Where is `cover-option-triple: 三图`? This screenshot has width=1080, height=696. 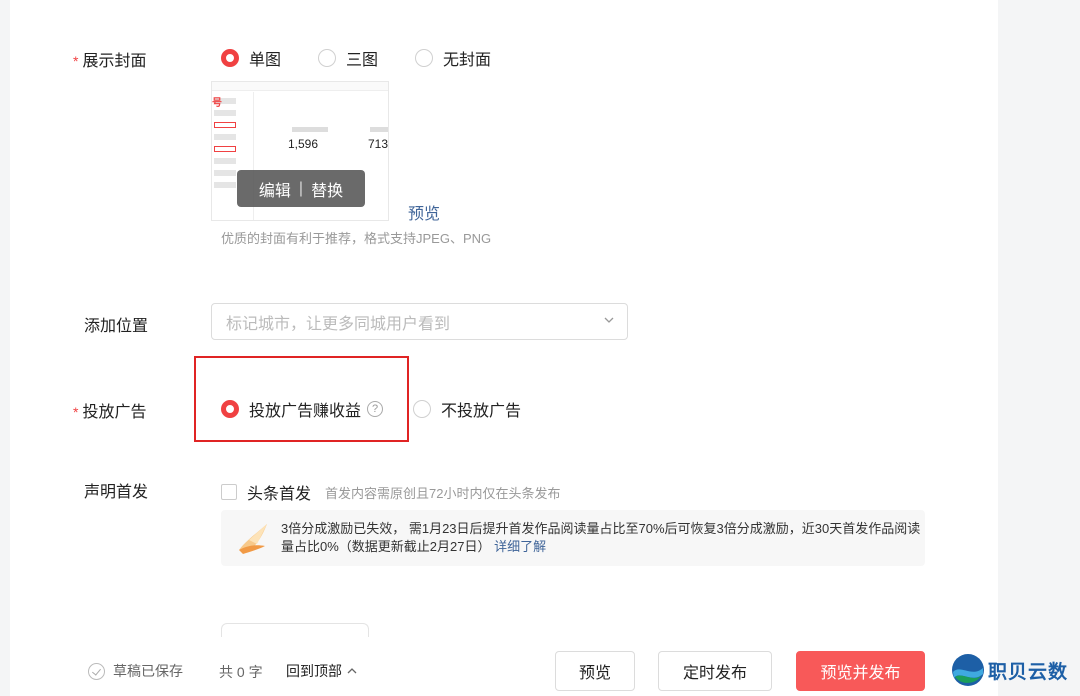 cover-option-triple: 三图 is located at coordinates (348, 58).